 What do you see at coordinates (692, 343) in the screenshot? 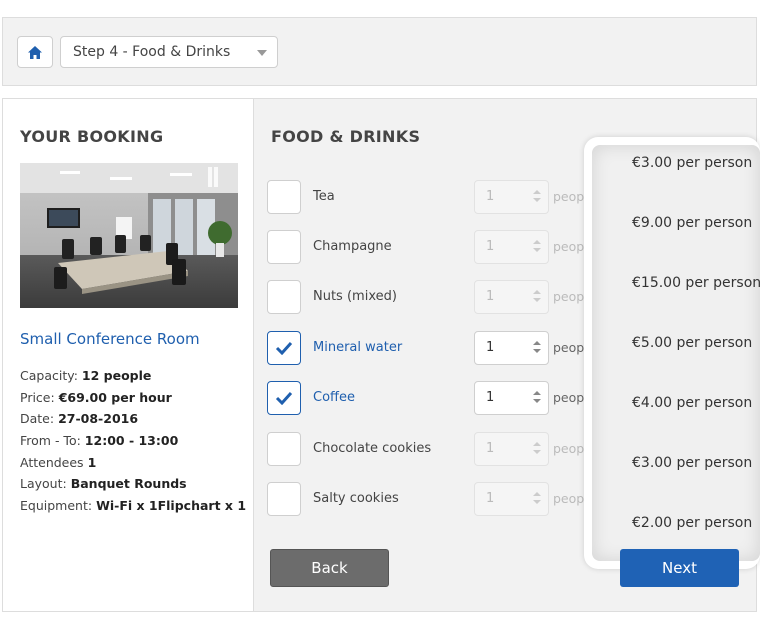
I see `food-item-price: €5.00 per person` at bounding box center [692, 343].